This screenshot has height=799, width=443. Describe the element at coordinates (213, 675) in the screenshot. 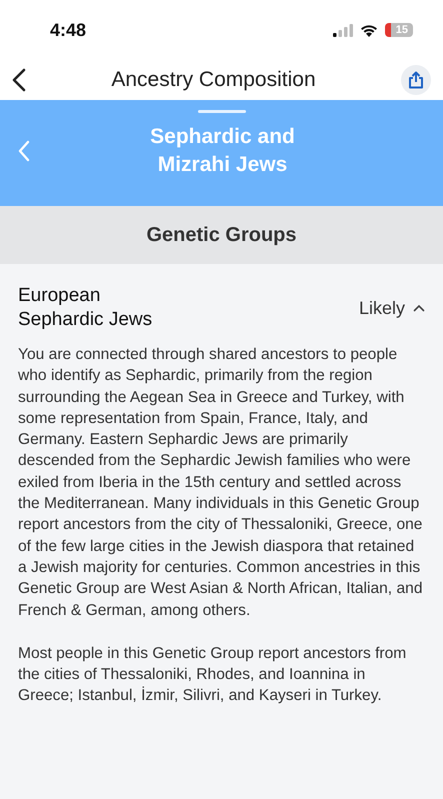

I see `description-paragraph: Most people in this Genetic Group report ancestors from the cities of Thessaloniki, Rhodes, and Ioannina in Greece; Istanbul, İzmir, Silivri, and Kayseri in Turkey.` at that location.